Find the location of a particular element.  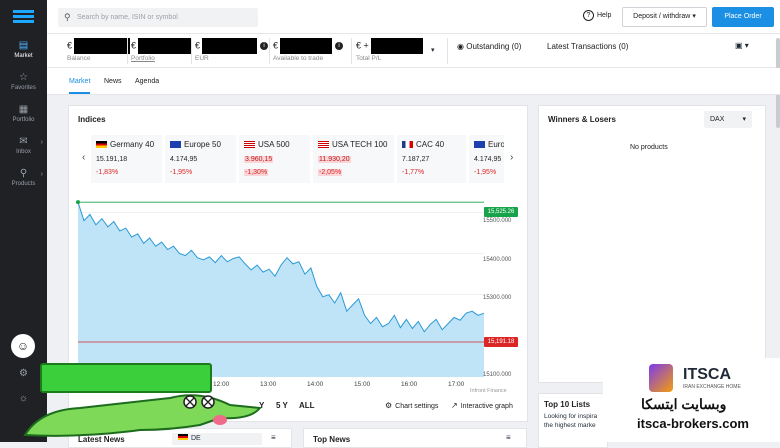

index-select: DAX ▾ is located at coordinates (728, 119).